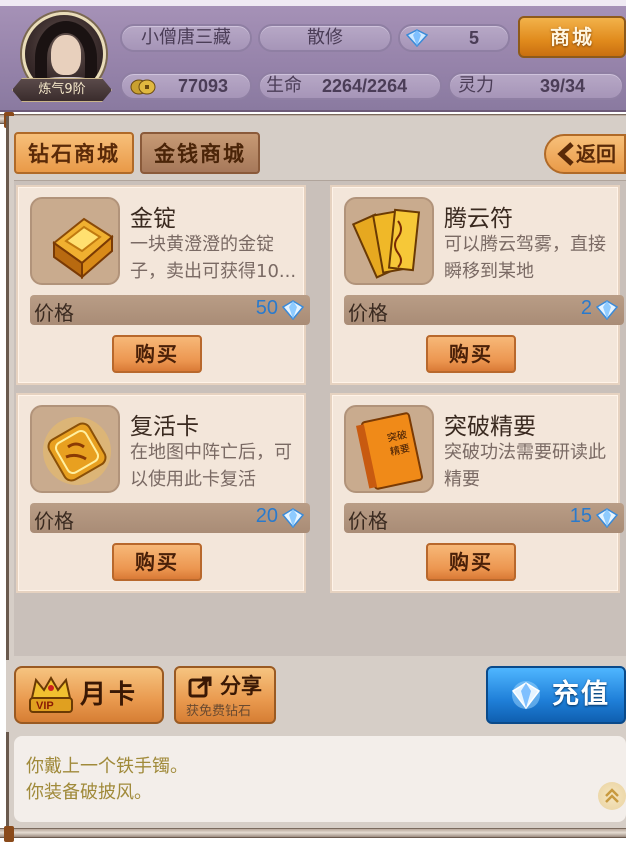  I want to click on item-desc: 可以腾云驾雾，直接瞬移到某地, so click(525, 258).